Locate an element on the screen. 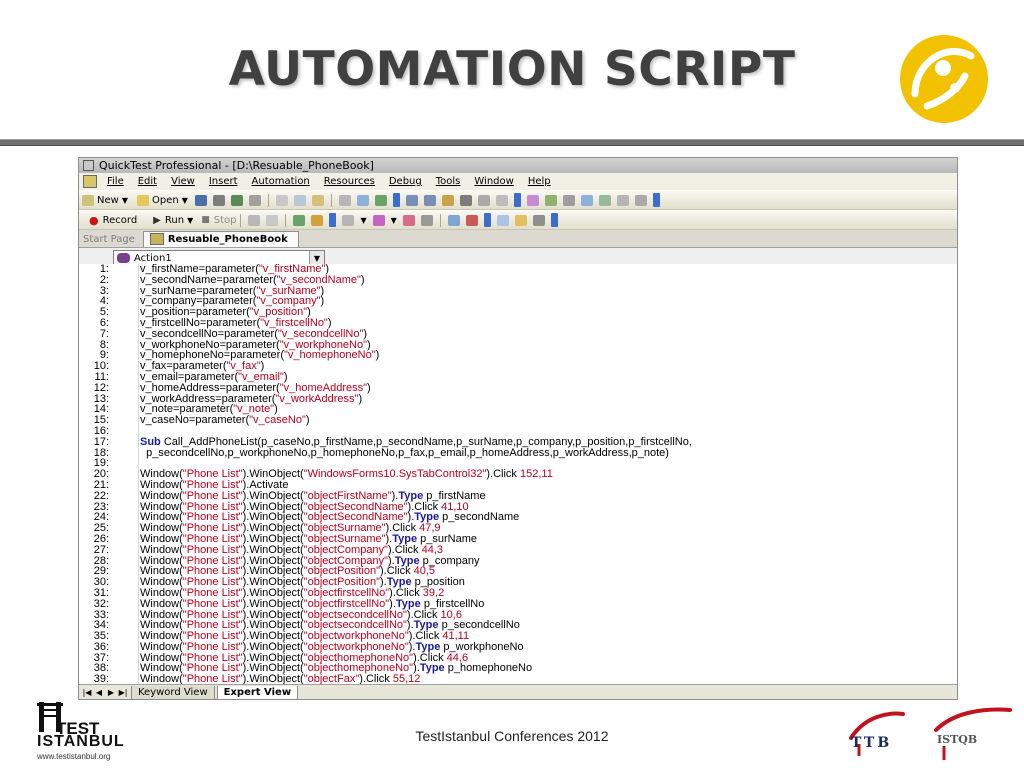 The image size is (1024, 768). open-button: Open is located at coordinates (165, 200).